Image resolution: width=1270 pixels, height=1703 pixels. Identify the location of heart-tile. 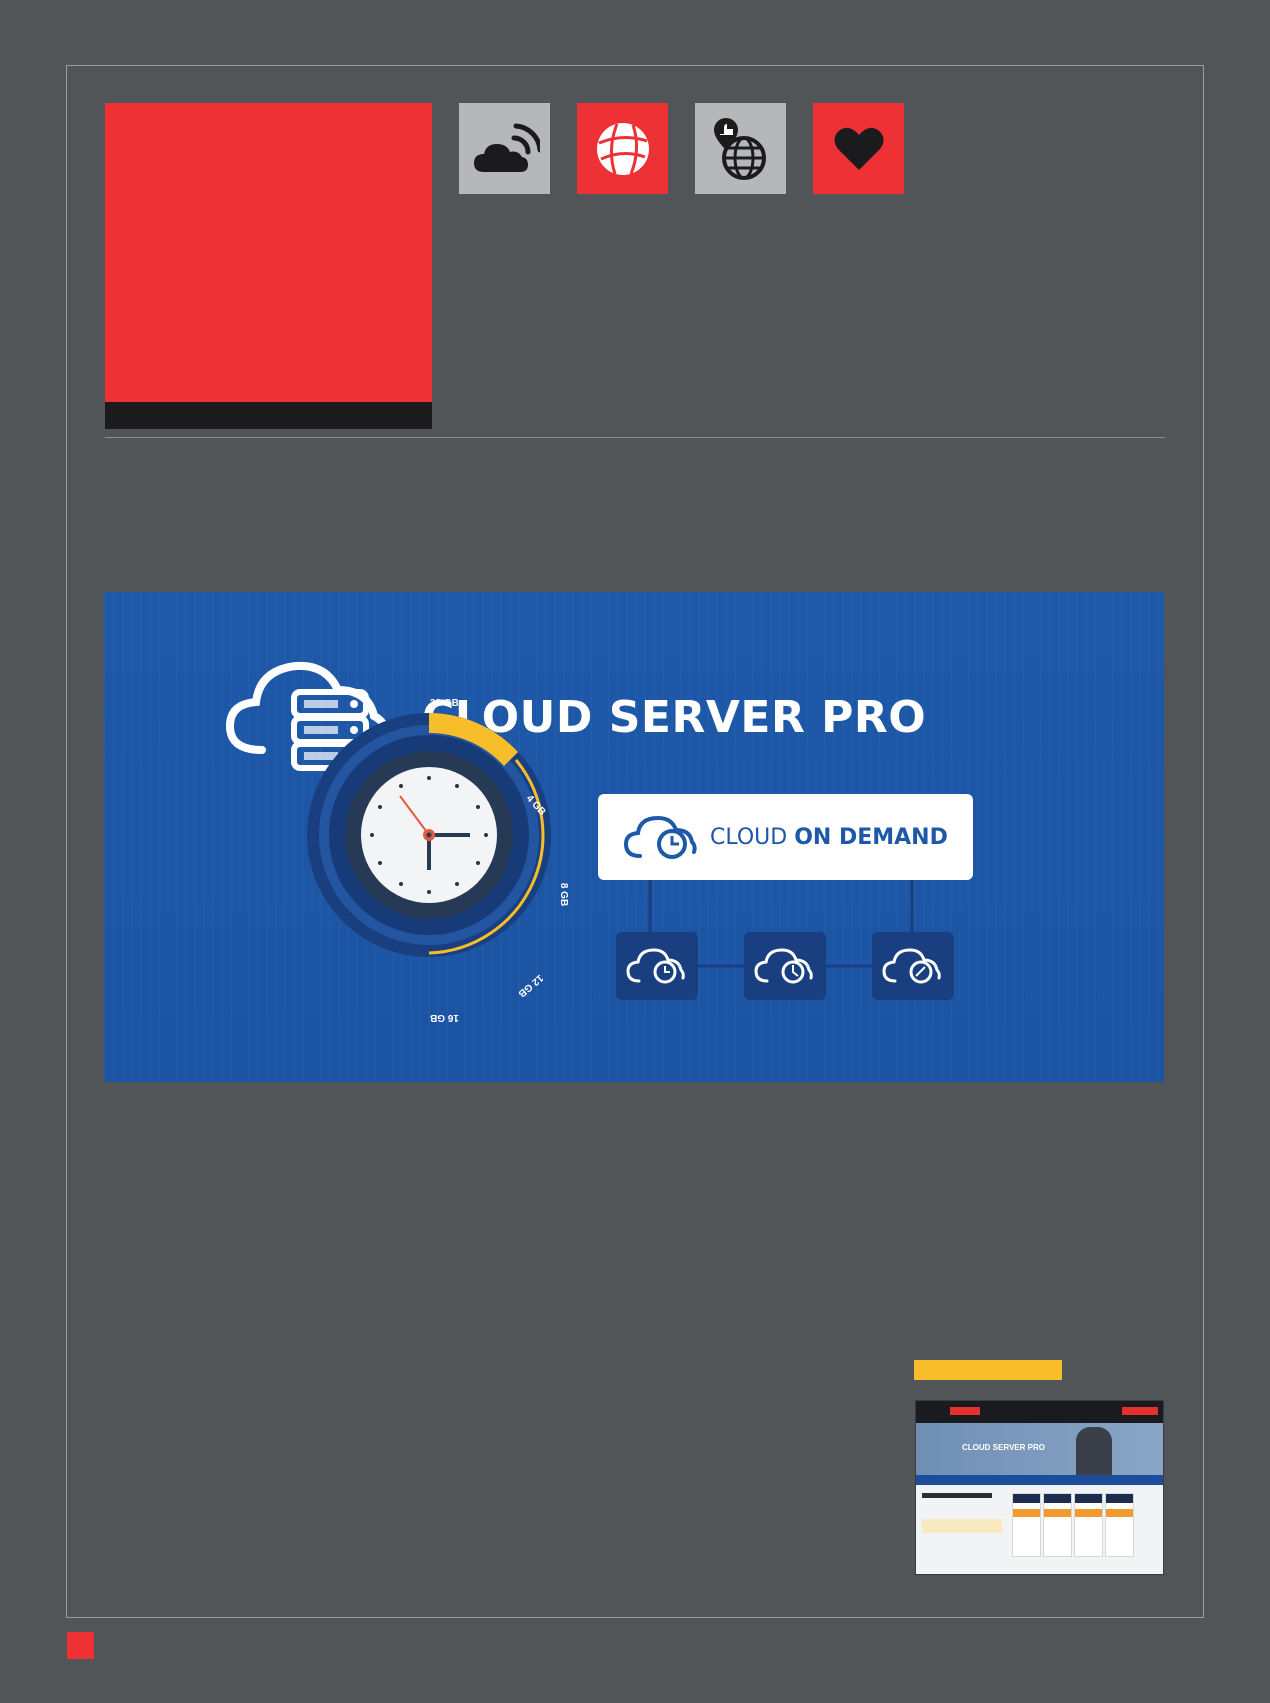
(858, 148).